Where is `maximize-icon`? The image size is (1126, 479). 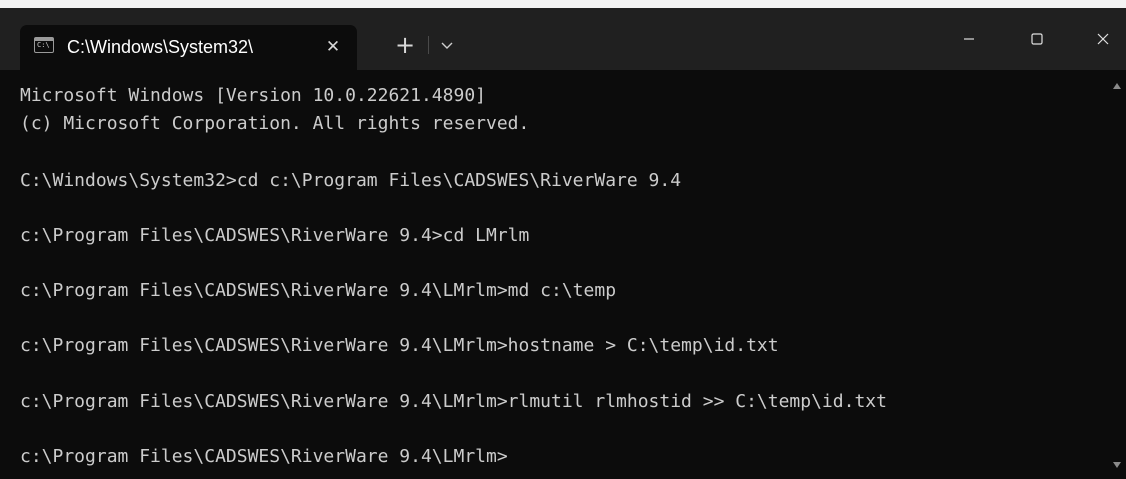
maximize-icon is located at coordinates (1037, 39).